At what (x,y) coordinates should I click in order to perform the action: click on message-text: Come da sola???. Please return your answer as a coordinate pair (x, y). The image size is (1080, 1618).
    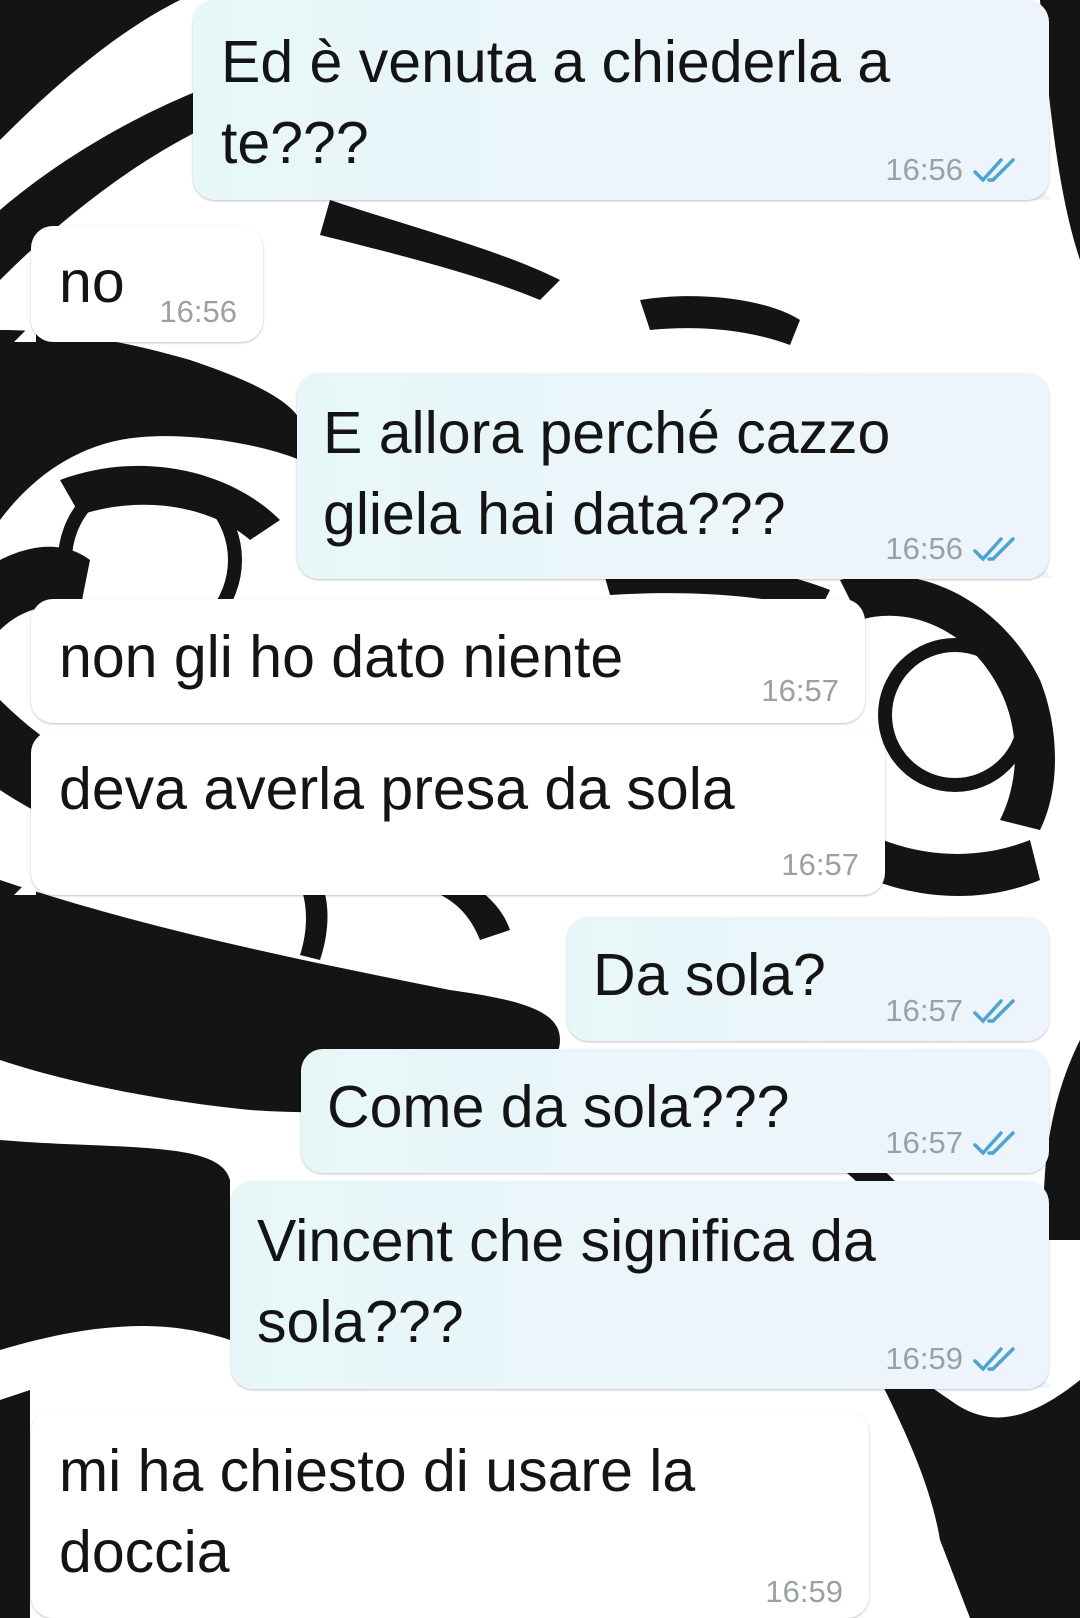
    Looking at the image, I should click on (558, 1107).